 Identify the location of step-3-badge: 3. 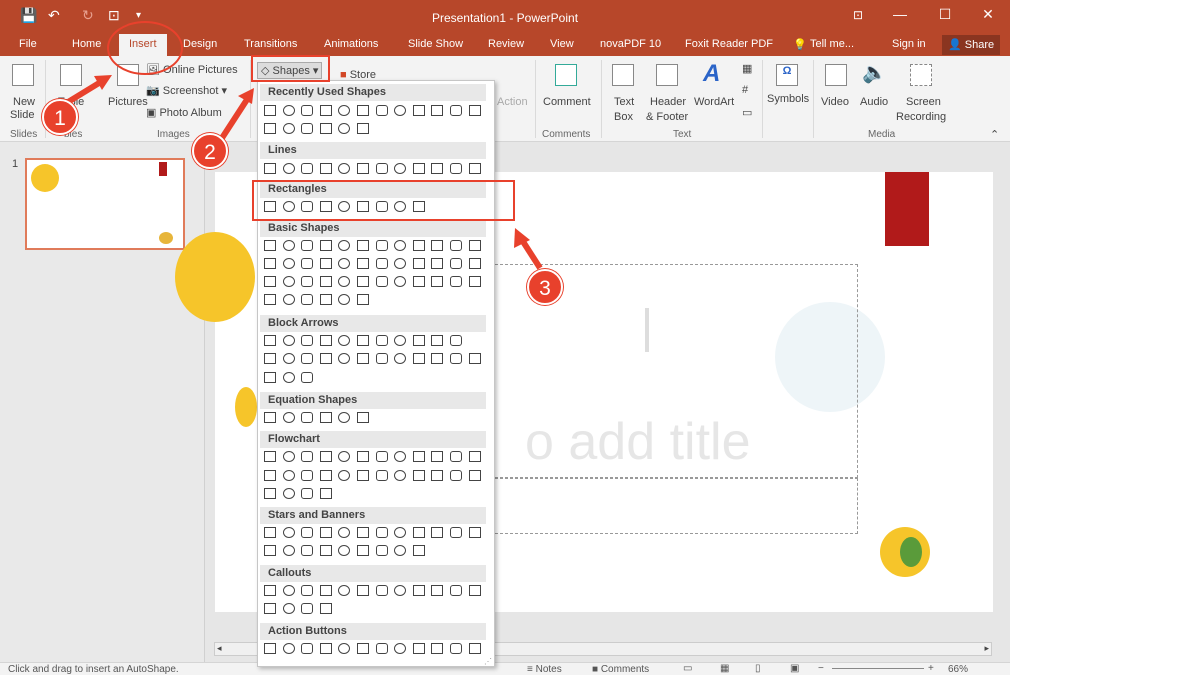
(545, 287).